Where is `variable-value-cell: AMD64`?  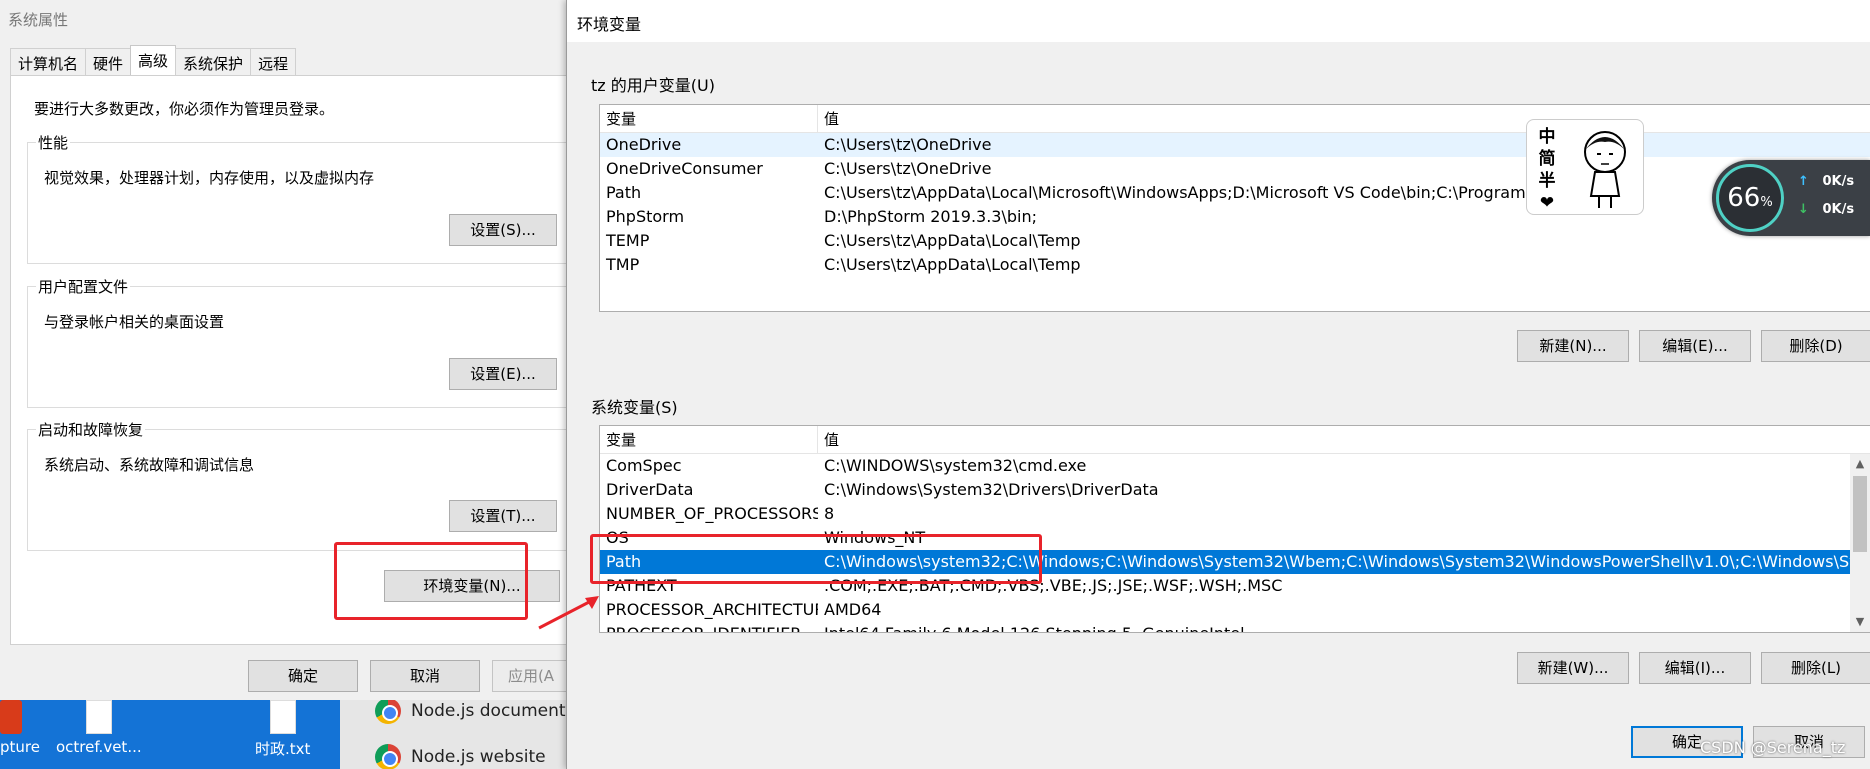
variable-value-cell: AMD64 is located at coordinates (853, 609).